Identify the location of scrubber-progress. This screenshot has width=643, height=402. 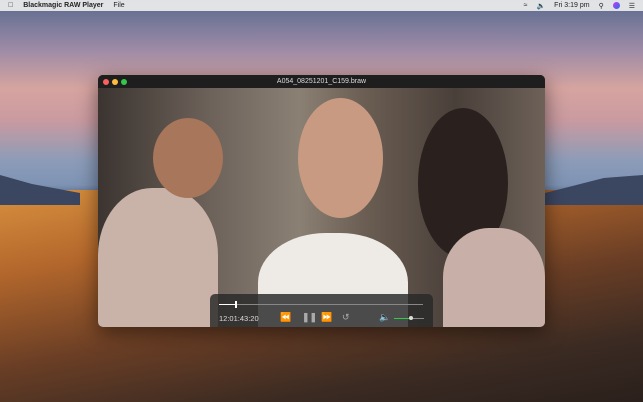
(227, 304).